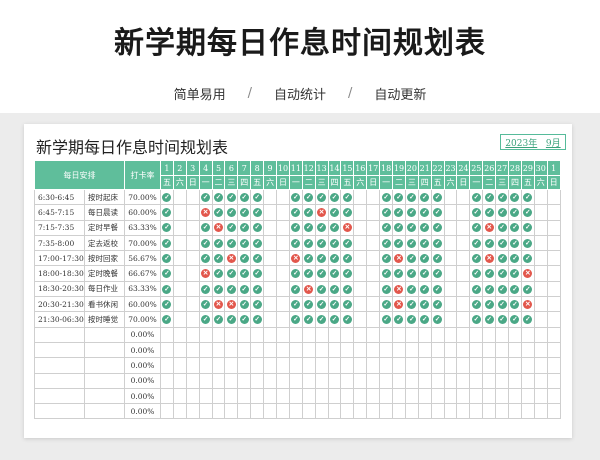 The height and width of the screenshot is (460, 600). Describe the element at coordinates (104, 258) in the screenshot. I see `activity-cell: 按时回家` at that location.